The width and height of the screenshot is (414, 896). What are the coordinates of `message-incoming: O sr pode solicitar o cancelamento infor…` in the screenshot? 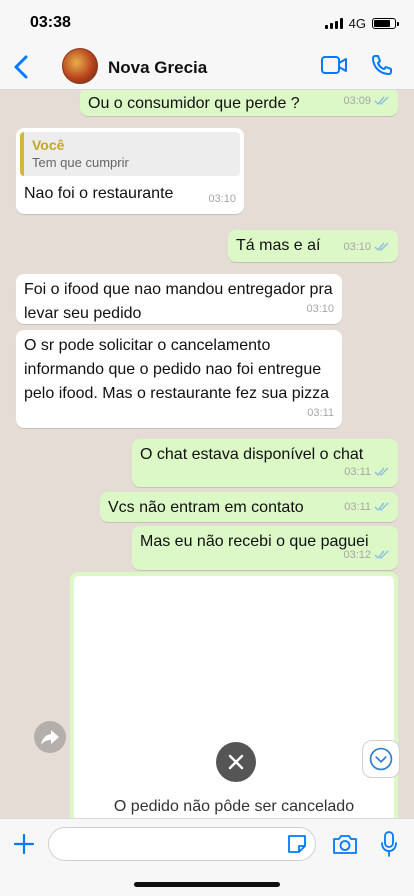 It's located at (179, 379).